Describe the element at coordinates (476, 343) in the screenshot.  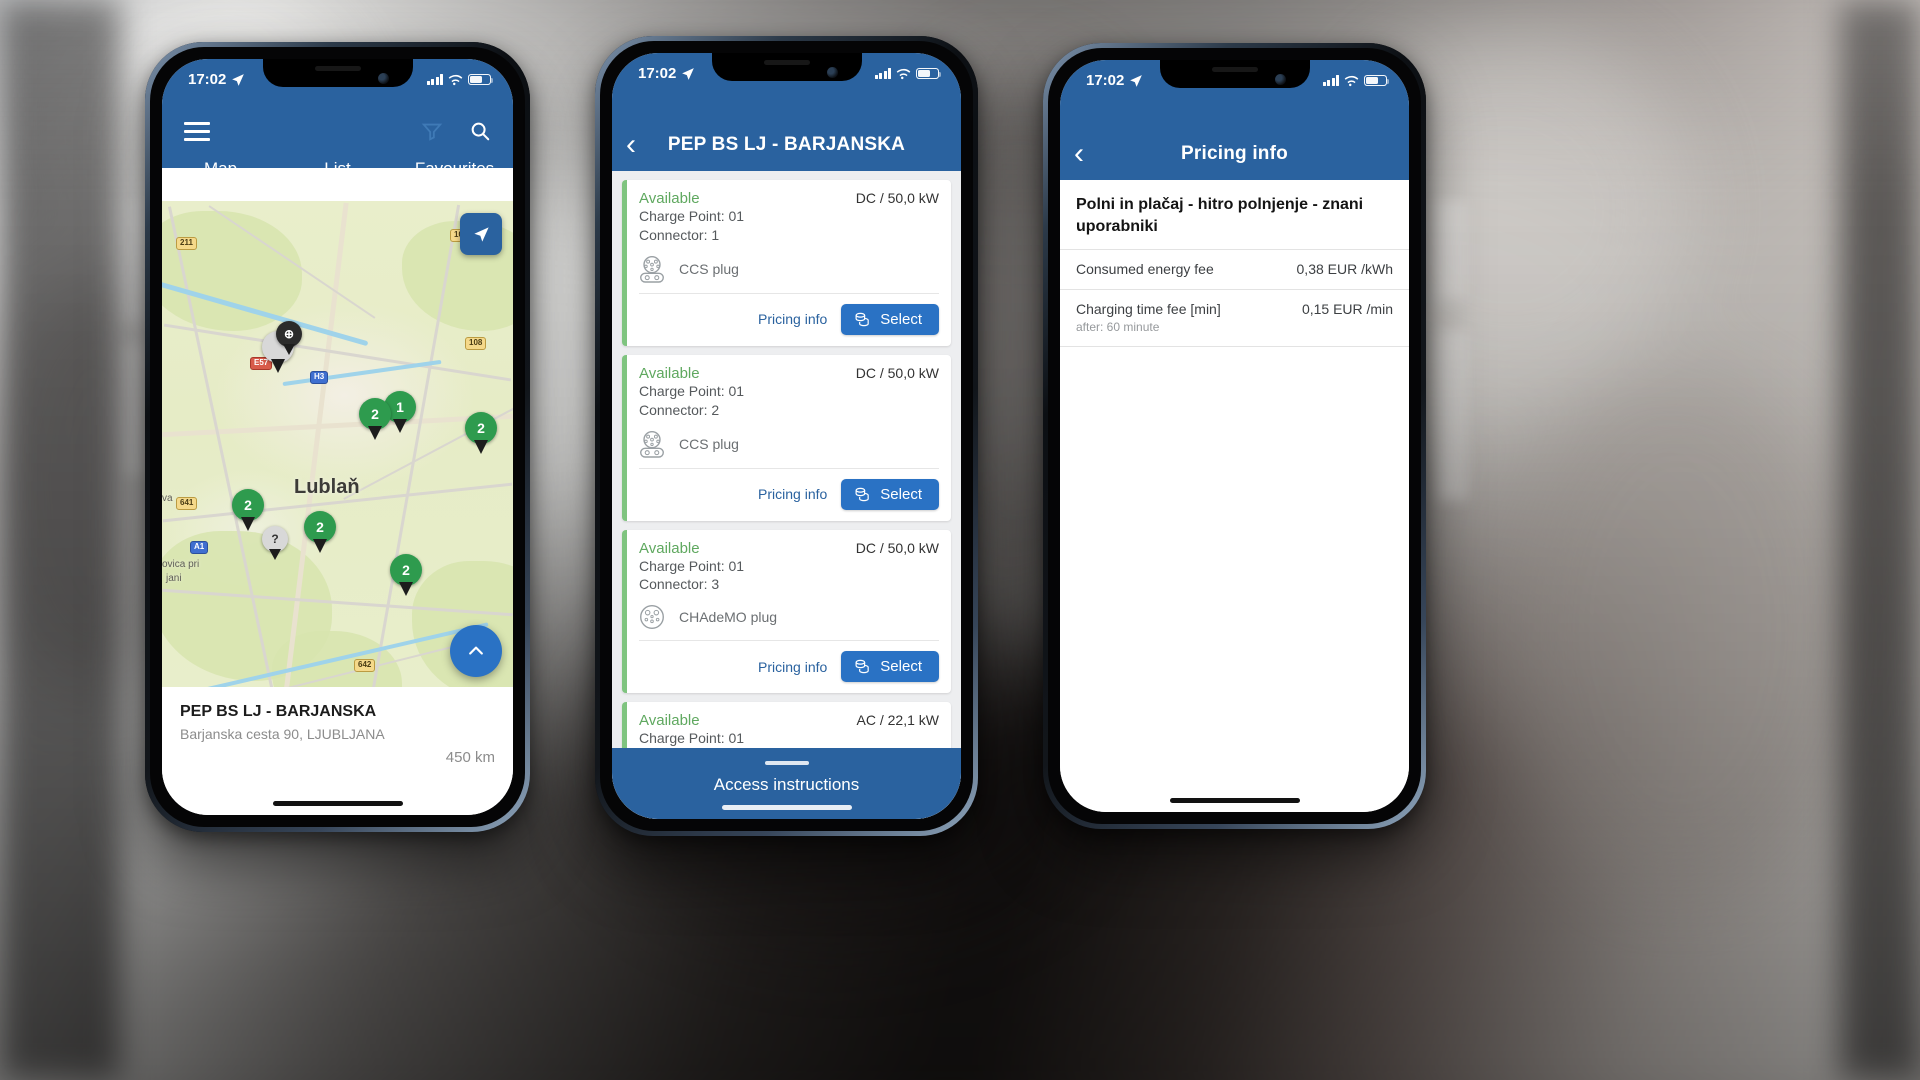
I see `road-shield: 108` at that location.